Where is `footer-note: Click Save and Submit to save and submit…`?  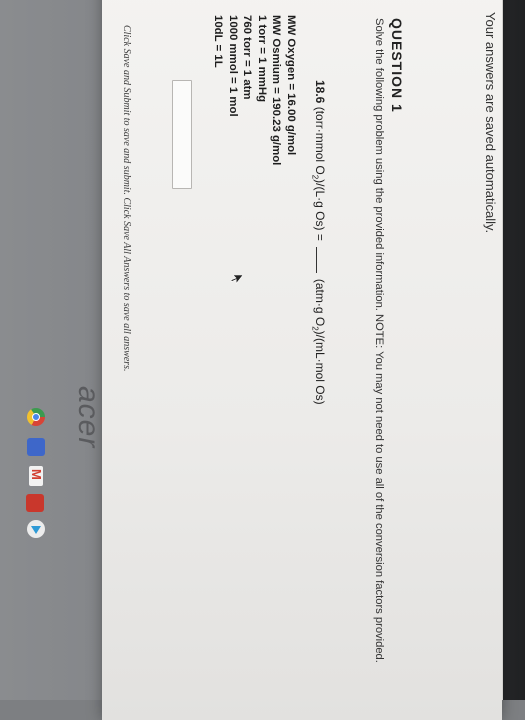 footer-note: Click Save and Submit to save and submit… is located at coordinates (126, 198).